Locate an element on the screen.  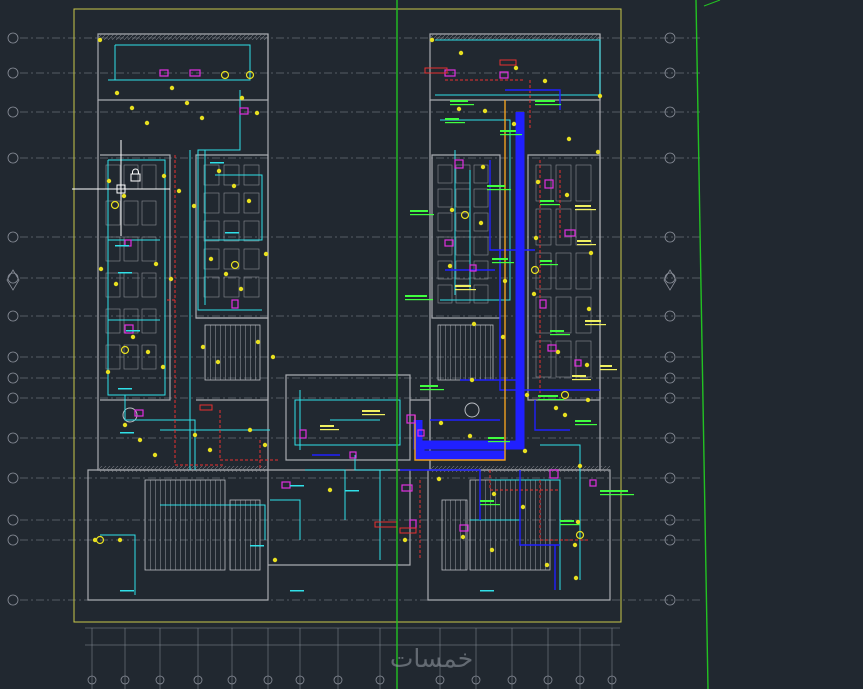
green-diagonal-guide is located at coordinates (702, 344).